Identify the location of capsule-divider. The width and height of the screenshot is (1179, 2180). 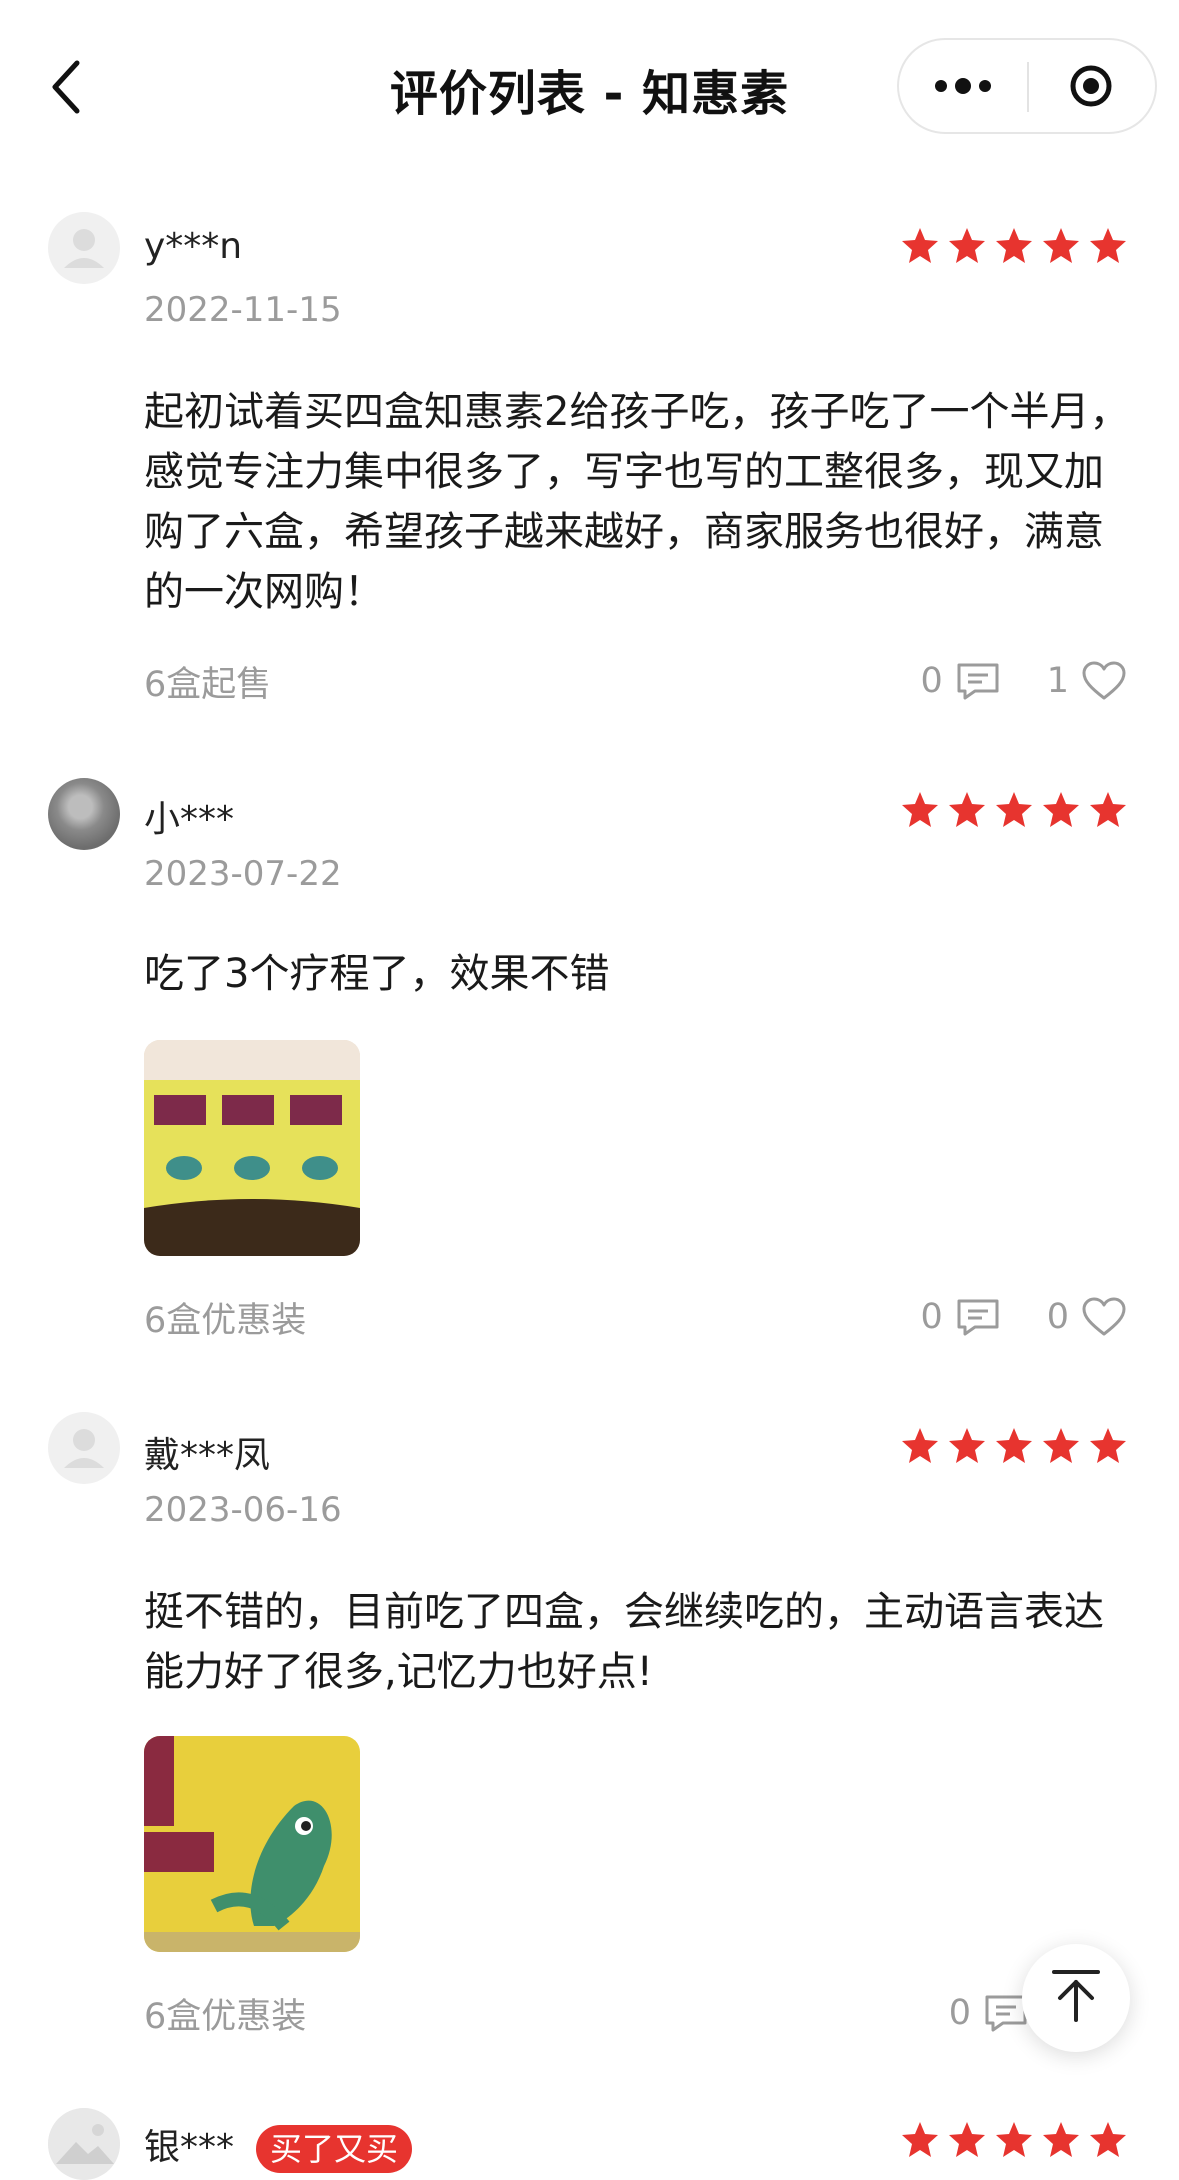
(1028, 87).